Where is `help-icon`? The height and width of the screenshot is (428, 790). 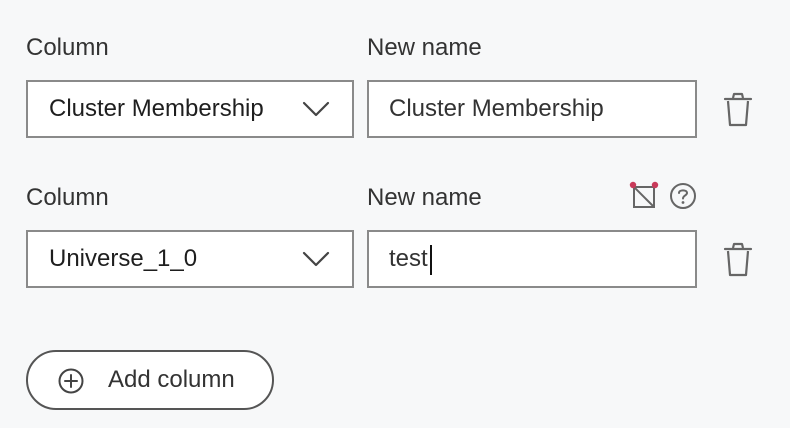
help-icon is located at coordinates (683, 196).